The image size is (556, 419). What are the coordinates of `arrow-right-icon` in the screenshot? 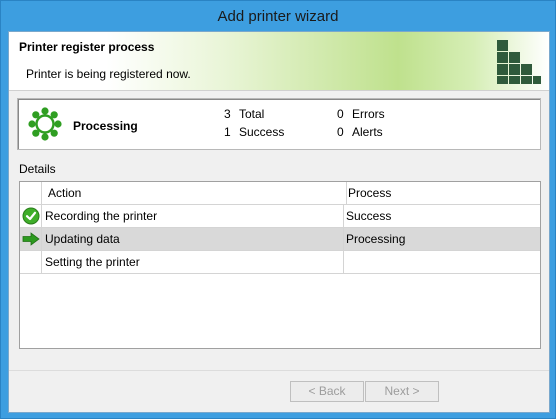 It's located at (31, 239).